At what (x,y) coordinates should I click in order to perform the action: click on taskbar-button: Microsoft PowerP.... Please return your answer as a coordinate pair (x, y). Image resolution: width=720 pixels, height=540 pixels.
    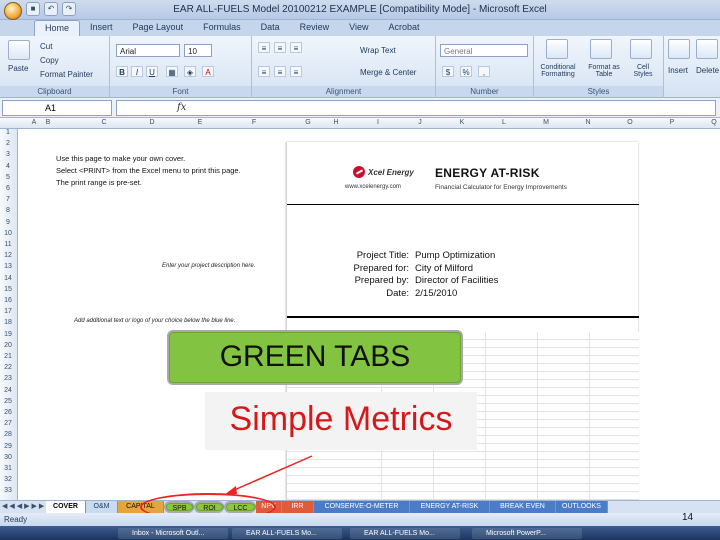
    Looking at the image, I should click on (527, 533).